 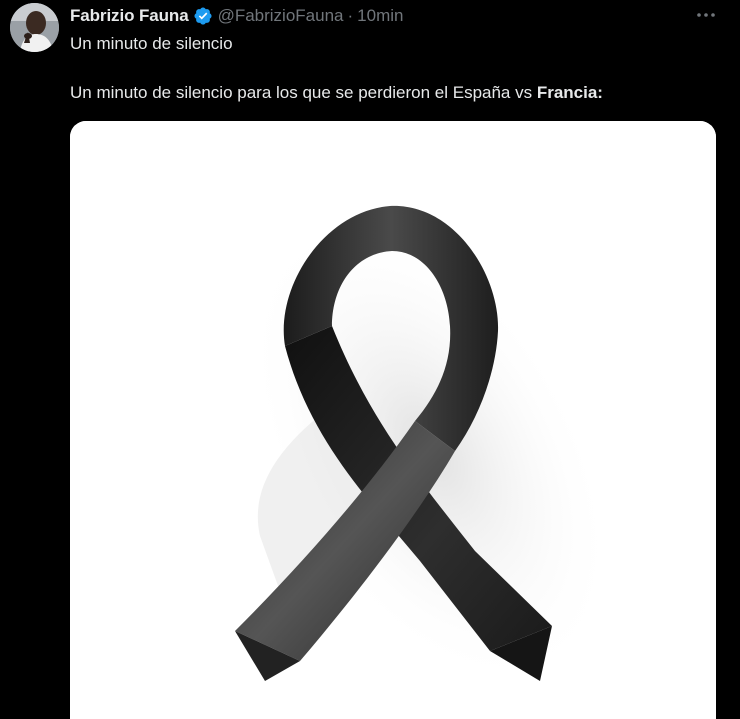 I want to click on tweet-text-line1: Un minuto de silencio, so click(x=151, y=43).